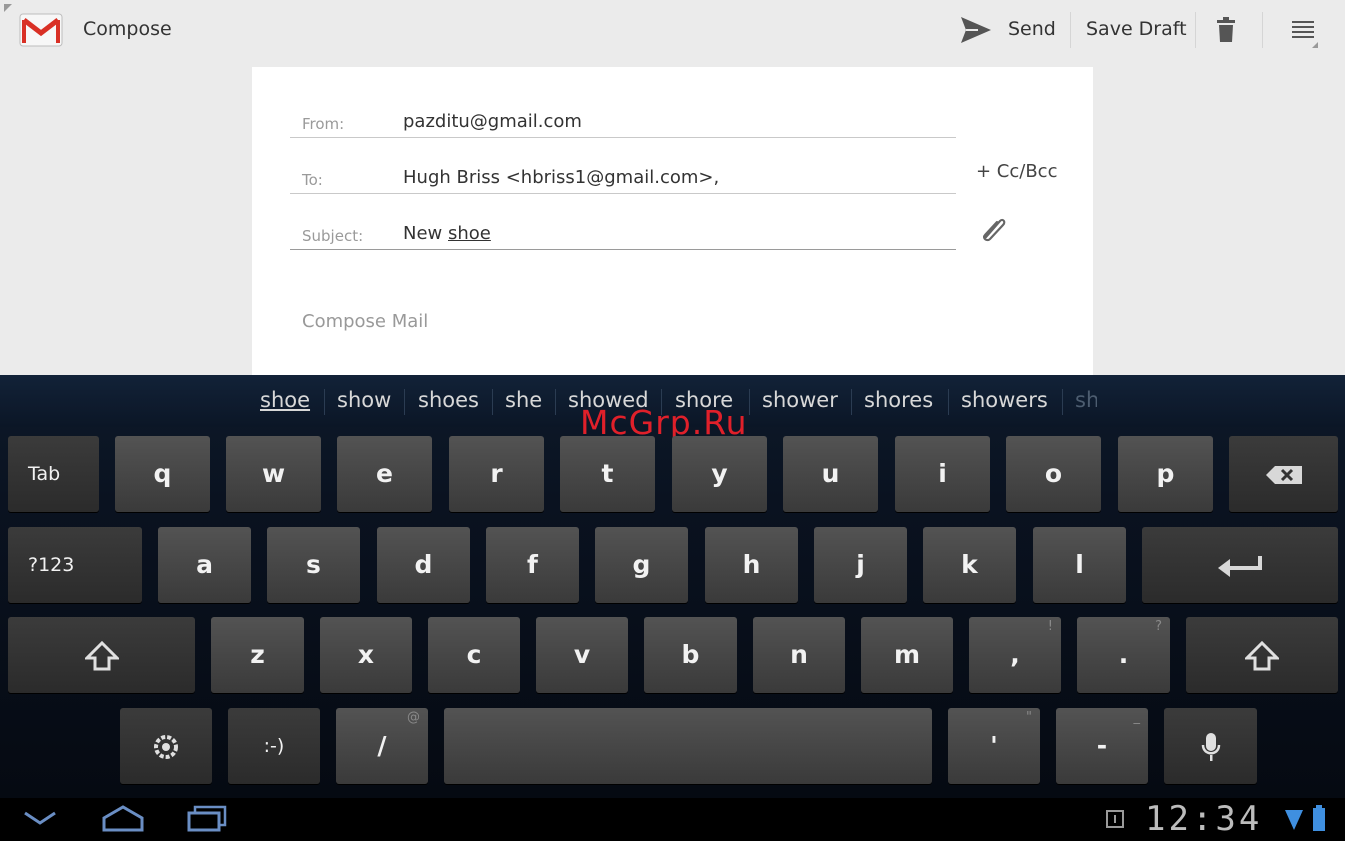 This screenshot has width=1345, height=841. I want to click on key-c: c, so click(474, 655).